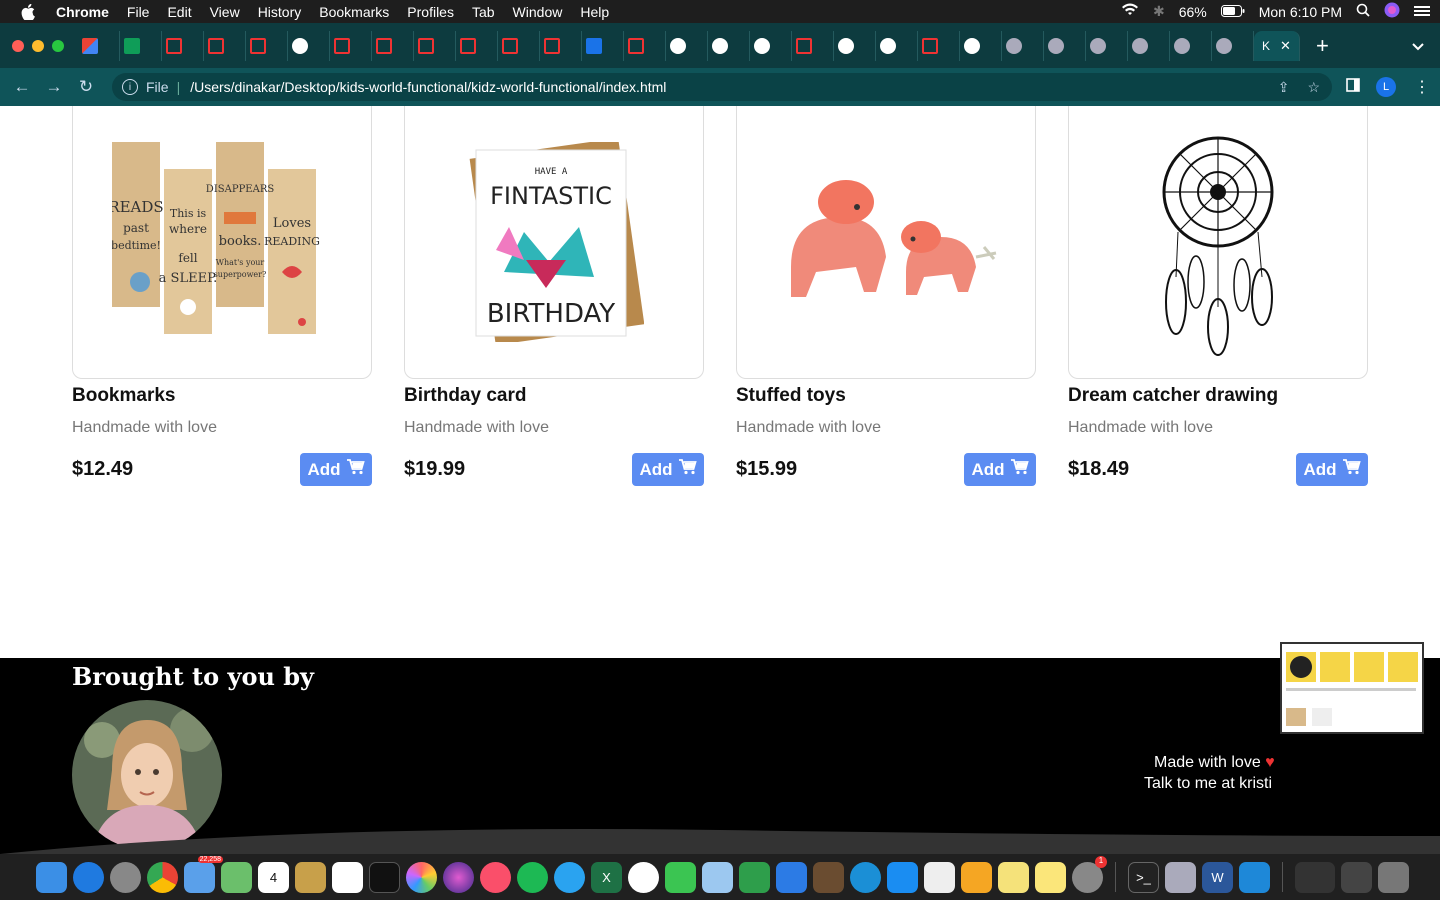  Describe the element at coordinates (421, 877) in the screenshot. I see `photos-icon` at that location.